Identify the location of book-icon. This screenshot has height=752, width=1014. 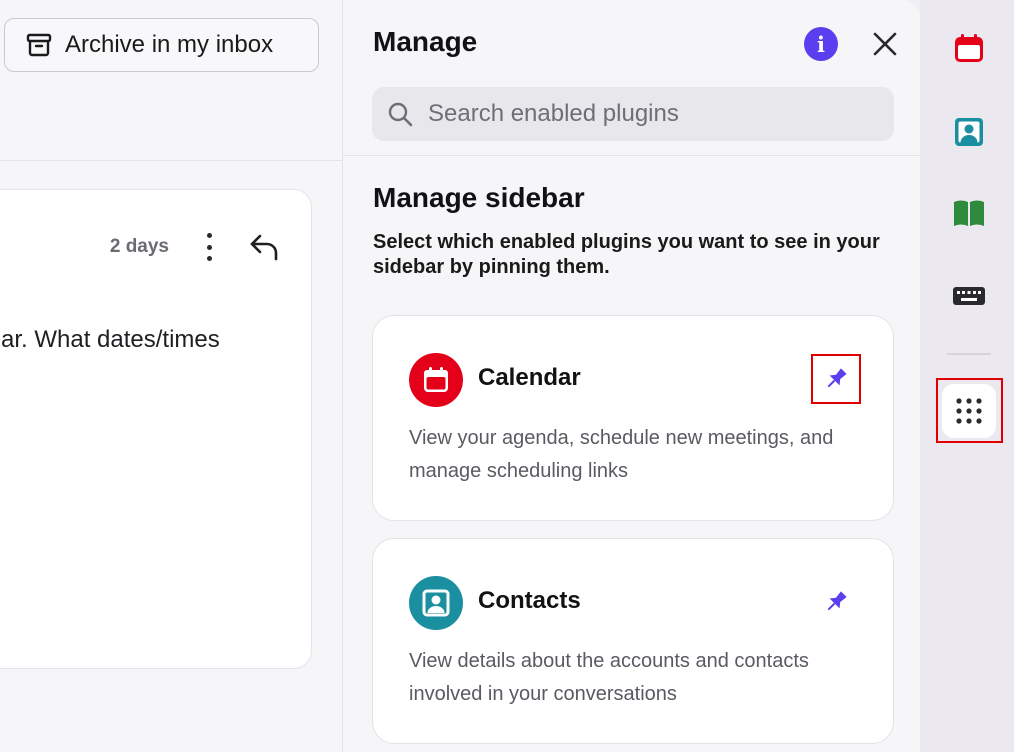
(969, 213).